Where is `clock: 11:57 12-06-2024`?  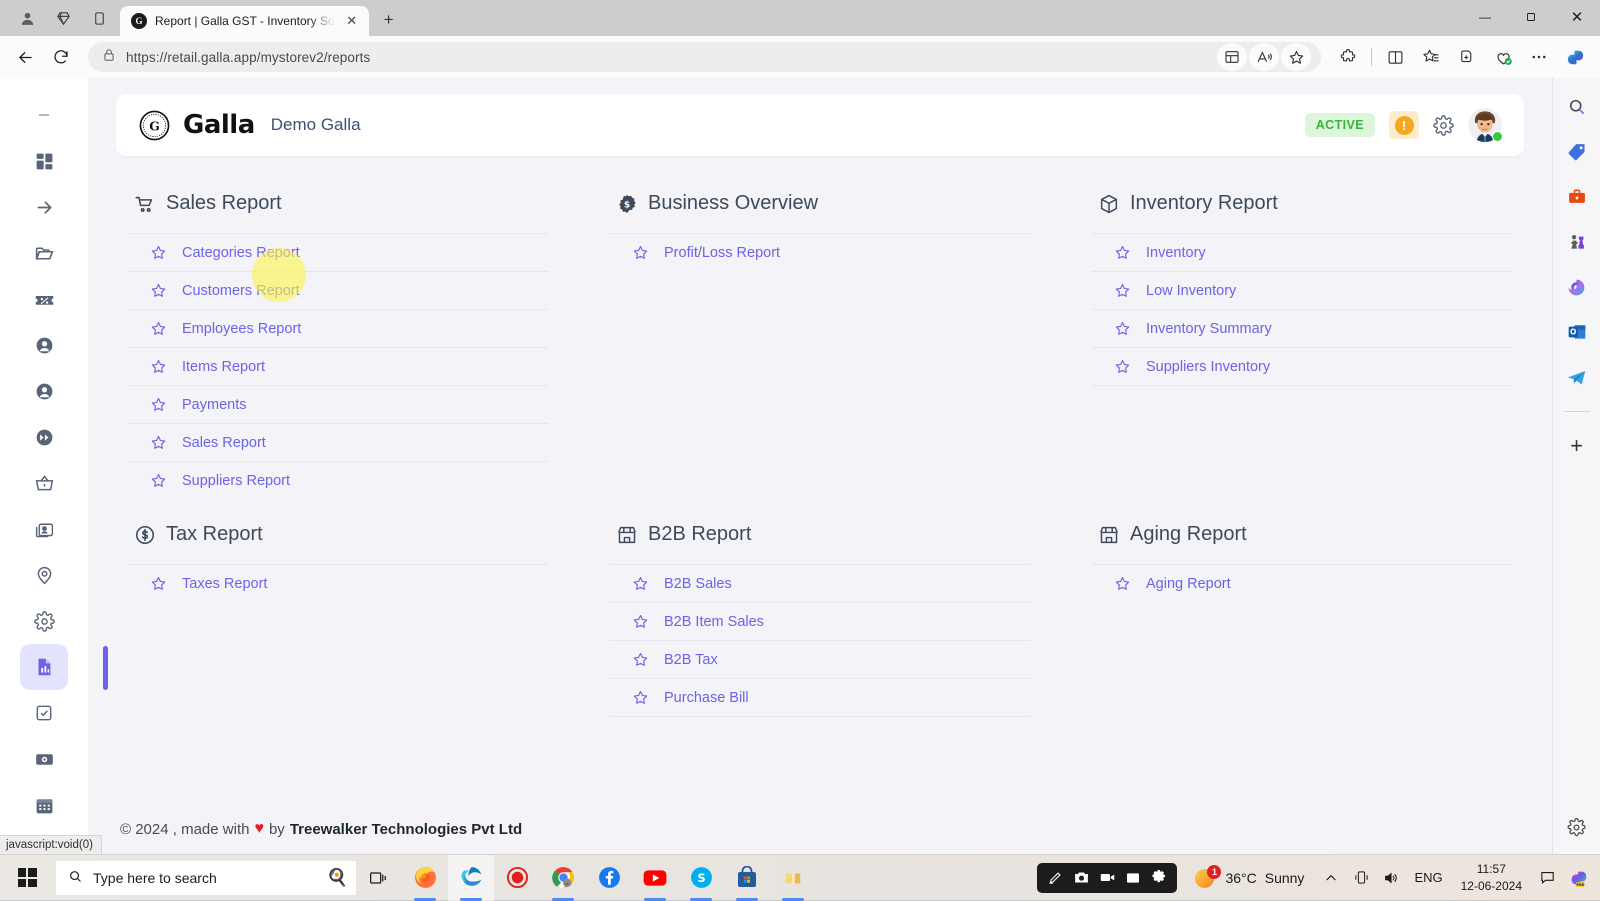
clock: 11:57 12-06-2024 is located at coordinates (1491, 877).